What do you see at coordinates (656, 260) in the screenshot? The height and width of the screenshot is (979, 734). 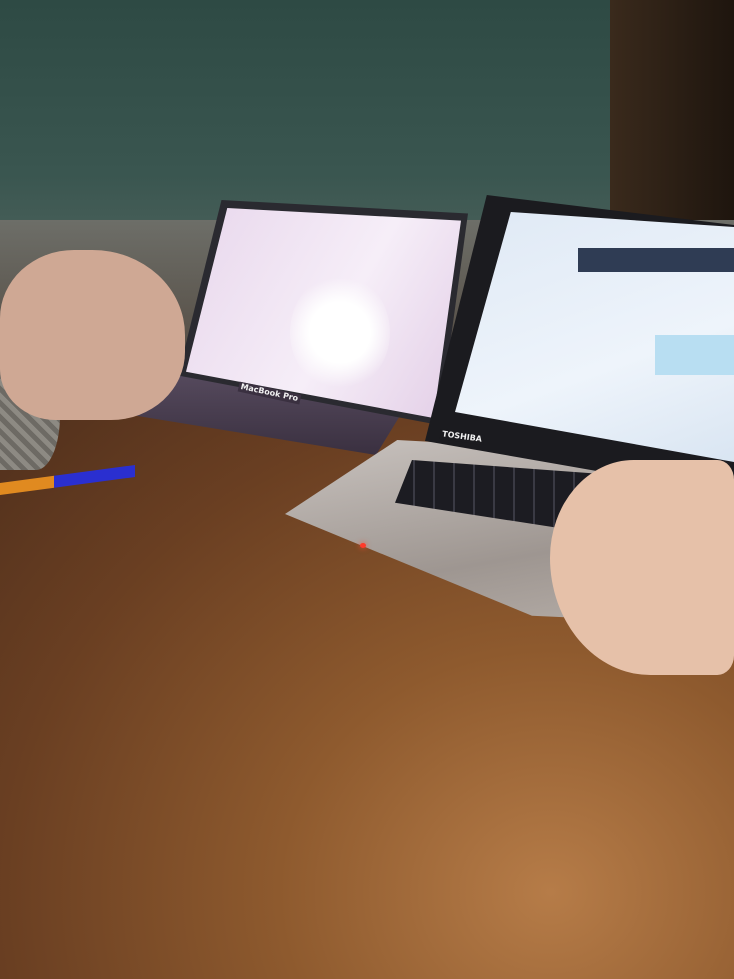 I see `app-header-bar` at bounding box center [656, 260].